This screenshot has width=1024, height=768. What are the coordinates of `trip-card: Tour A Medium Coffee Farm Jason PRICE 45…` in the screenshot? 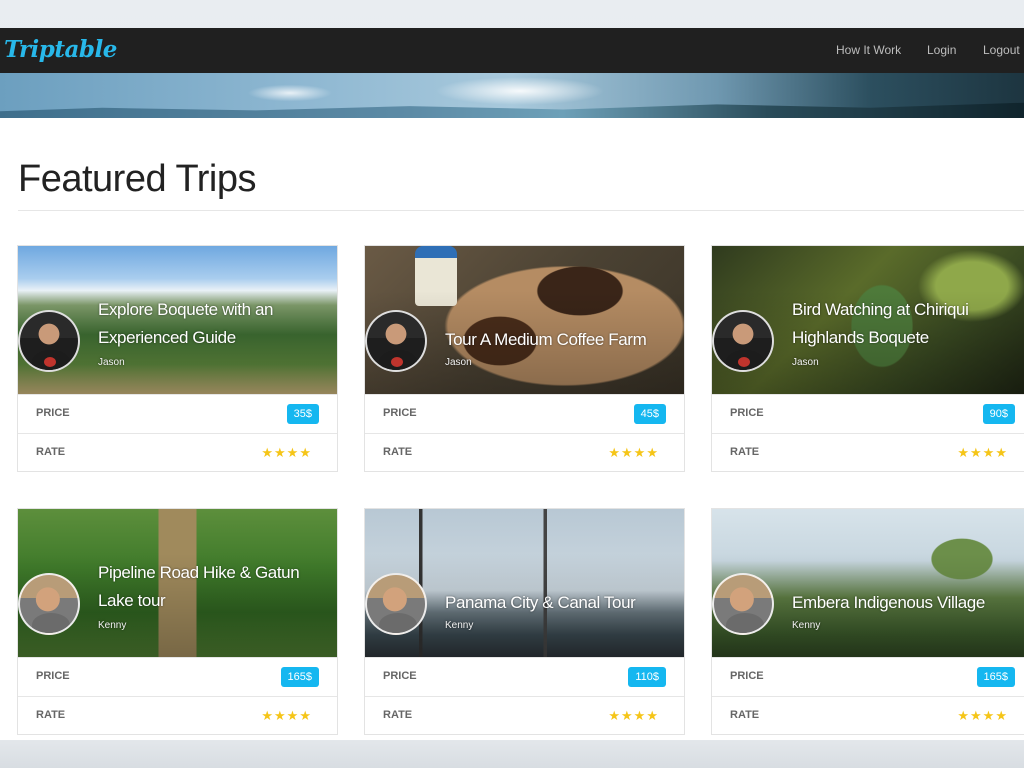 It's located at (524, 358).